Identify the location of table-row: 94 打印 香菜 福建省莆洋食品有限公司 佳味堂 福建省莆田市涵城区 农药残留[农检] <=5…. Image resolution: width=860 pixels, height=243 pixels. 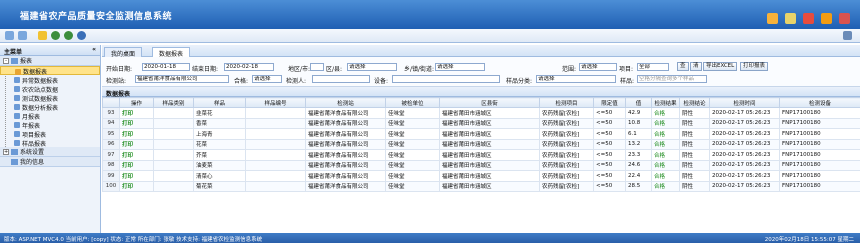
(481, 123).